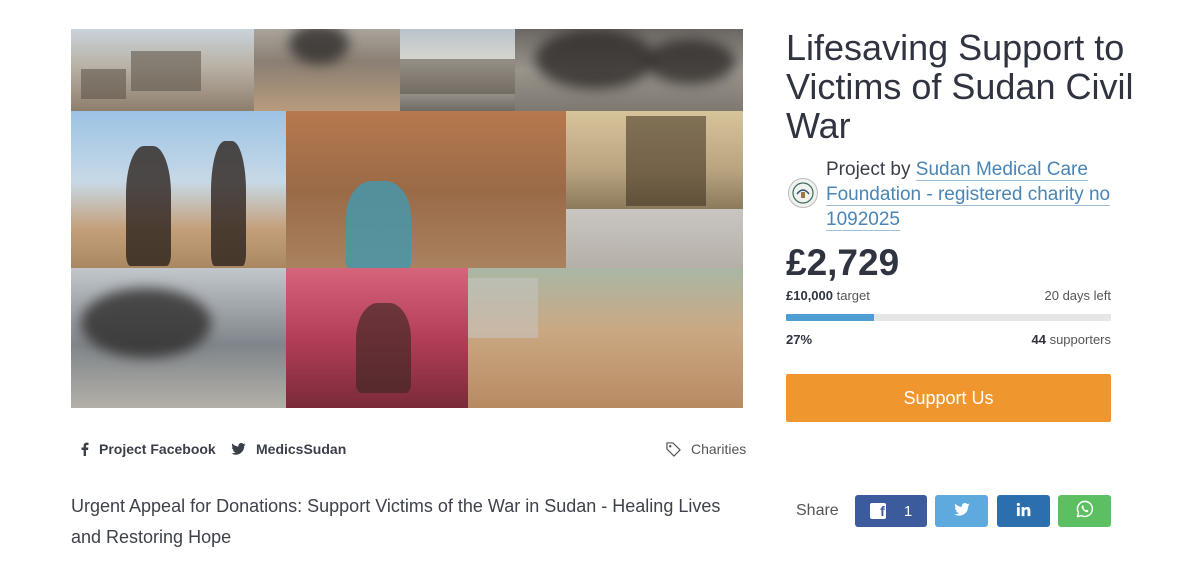 The height and width of the screenshot is (582, 1200). I want to click on progress-percent: 27%, so click(799, 339).